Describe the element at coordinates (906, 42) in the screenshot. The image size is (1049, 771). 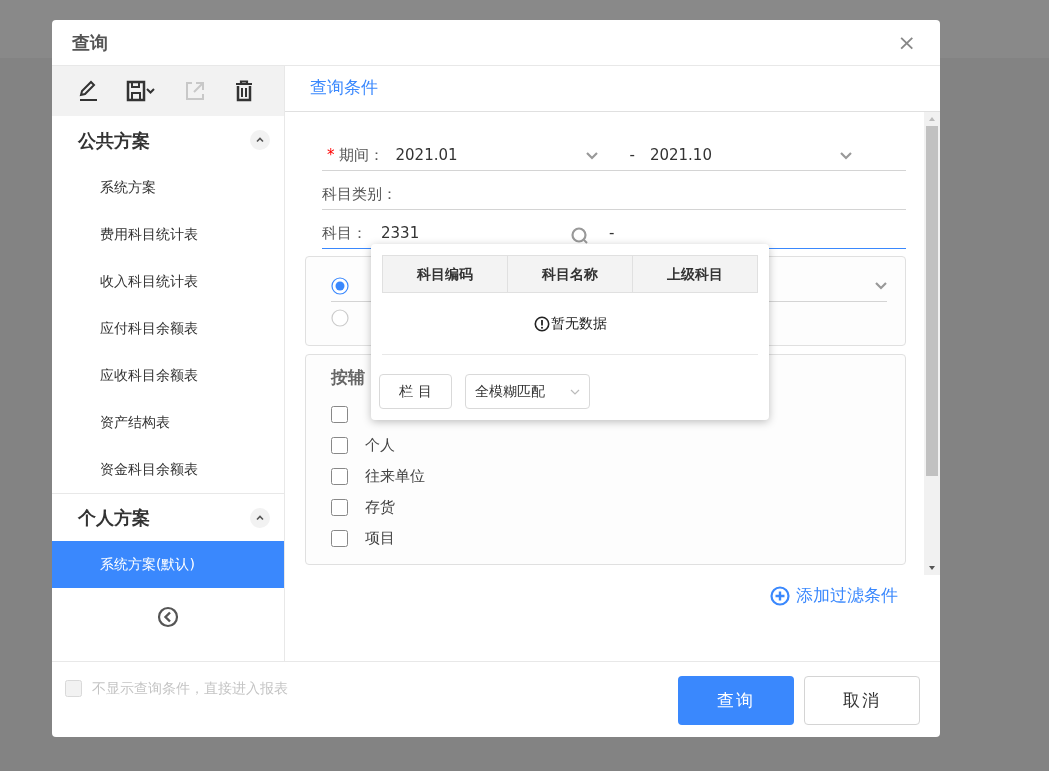
I see `close-button: ×` at that location.